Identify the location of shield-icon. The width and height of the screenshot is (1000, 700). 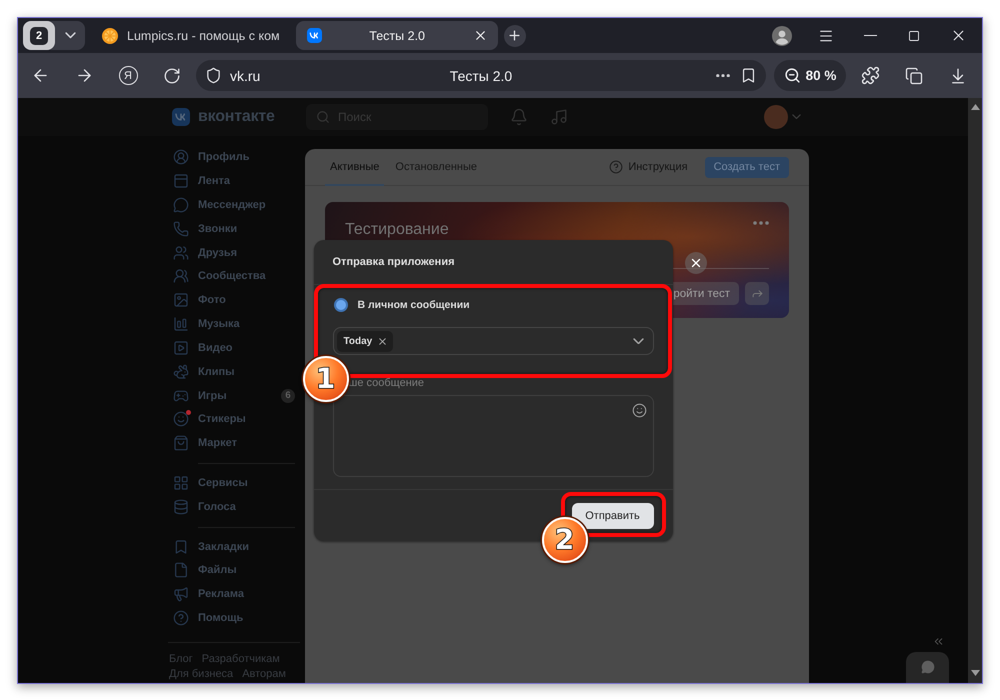
(213, 75).